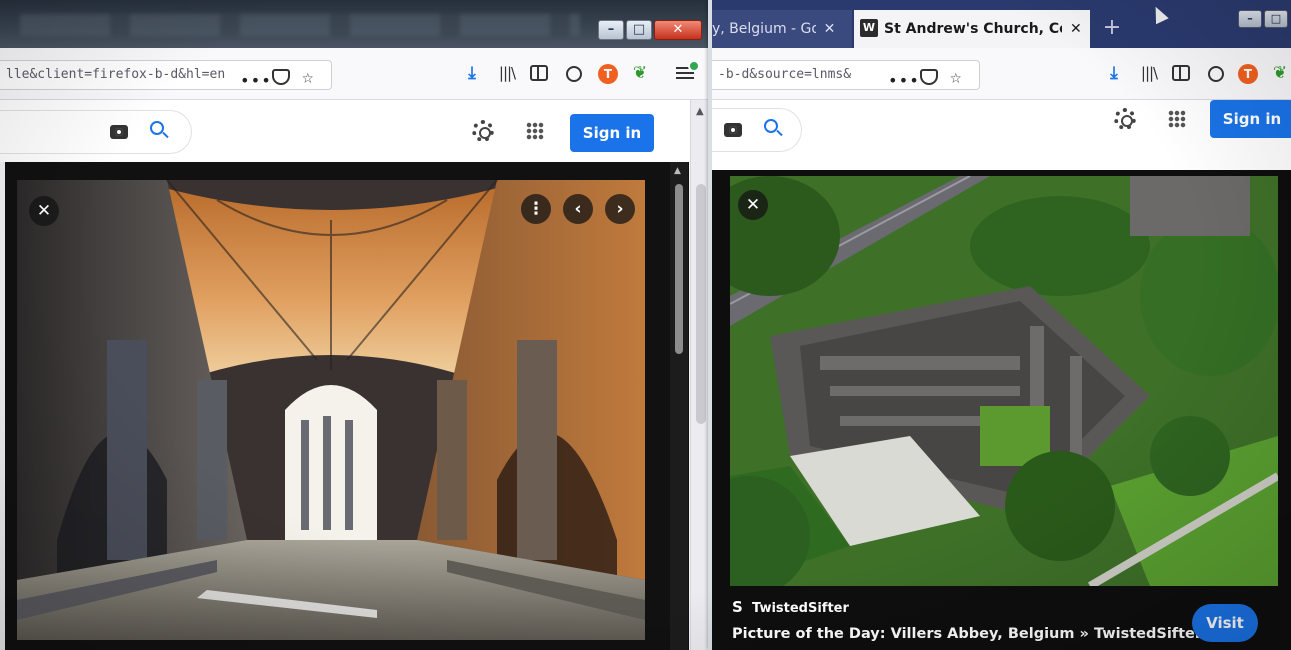 The height and width of the screenshot is (650, 1291). Describe the element at coordinates (578, 209) in the screenshot. I see `previous-image-button: ‹` at that location.